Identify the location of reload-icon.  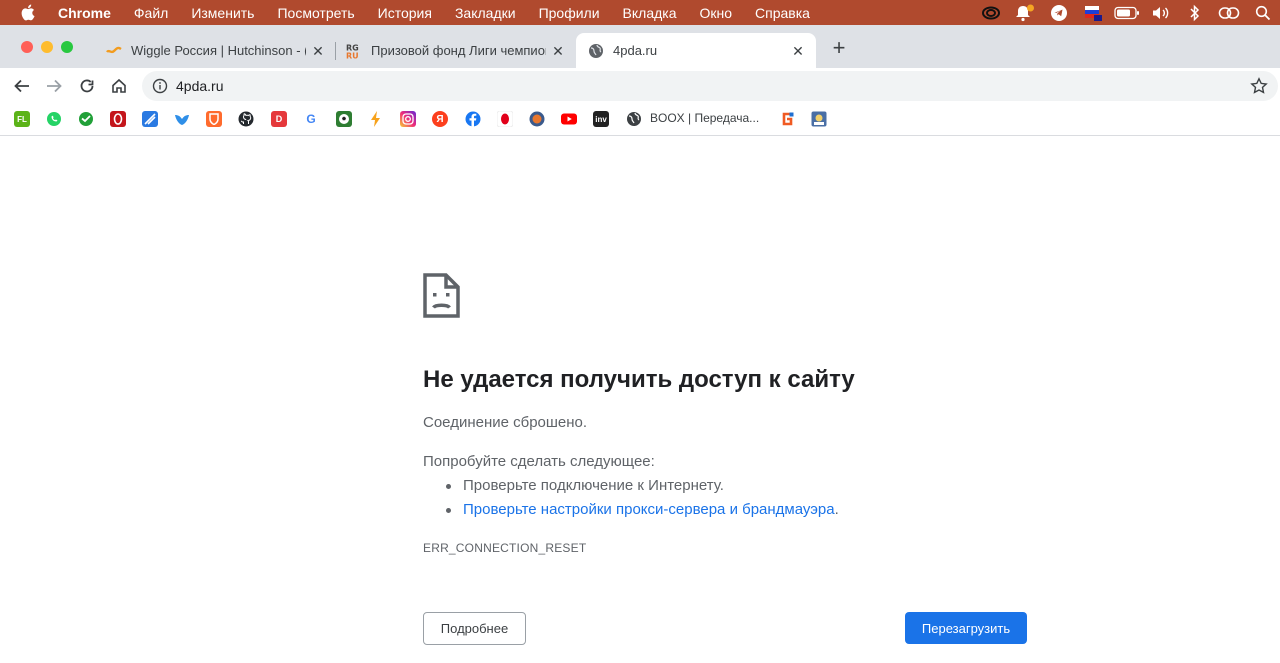
(87, 86).